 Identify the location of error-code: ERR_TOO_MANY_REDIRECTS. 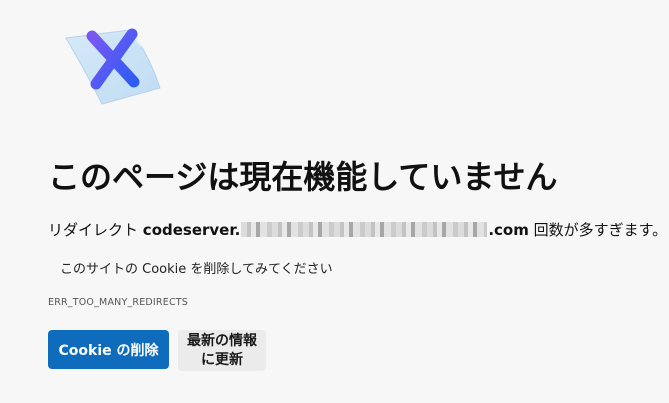
(118, 302).